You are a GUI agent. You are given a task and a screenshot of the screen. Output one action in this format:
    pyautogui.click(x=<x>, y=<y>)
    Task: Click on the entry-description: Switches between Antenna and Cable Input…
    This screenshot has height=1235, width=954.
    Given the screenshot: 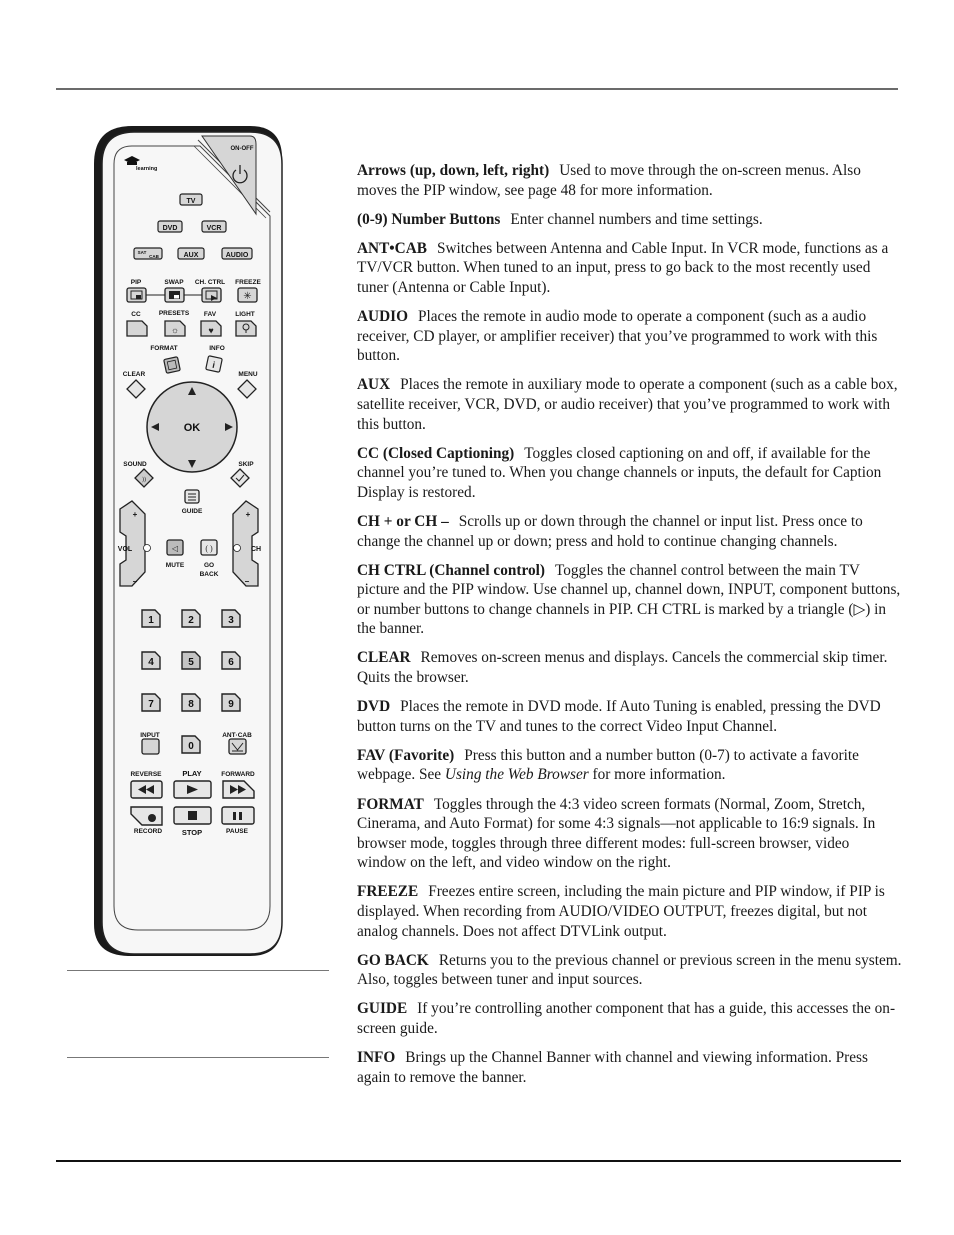 What is the action you would take?
    pyautogui.click(x=623, y=267)
    